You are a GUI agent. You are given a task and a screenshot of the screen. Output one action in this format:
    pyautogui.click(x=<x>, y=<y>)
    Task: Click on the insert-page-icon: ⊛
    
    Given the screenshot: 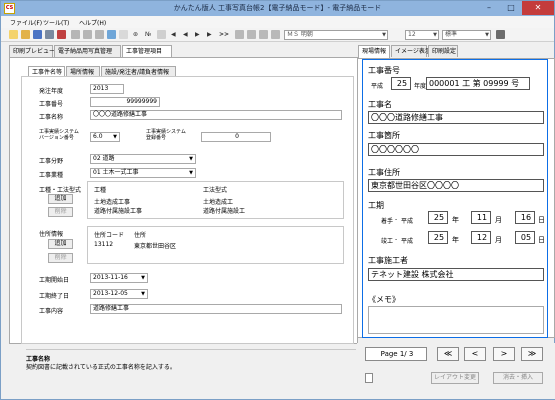 What is the action you would take?
    pyautogui.click(x=135, y=34)
    